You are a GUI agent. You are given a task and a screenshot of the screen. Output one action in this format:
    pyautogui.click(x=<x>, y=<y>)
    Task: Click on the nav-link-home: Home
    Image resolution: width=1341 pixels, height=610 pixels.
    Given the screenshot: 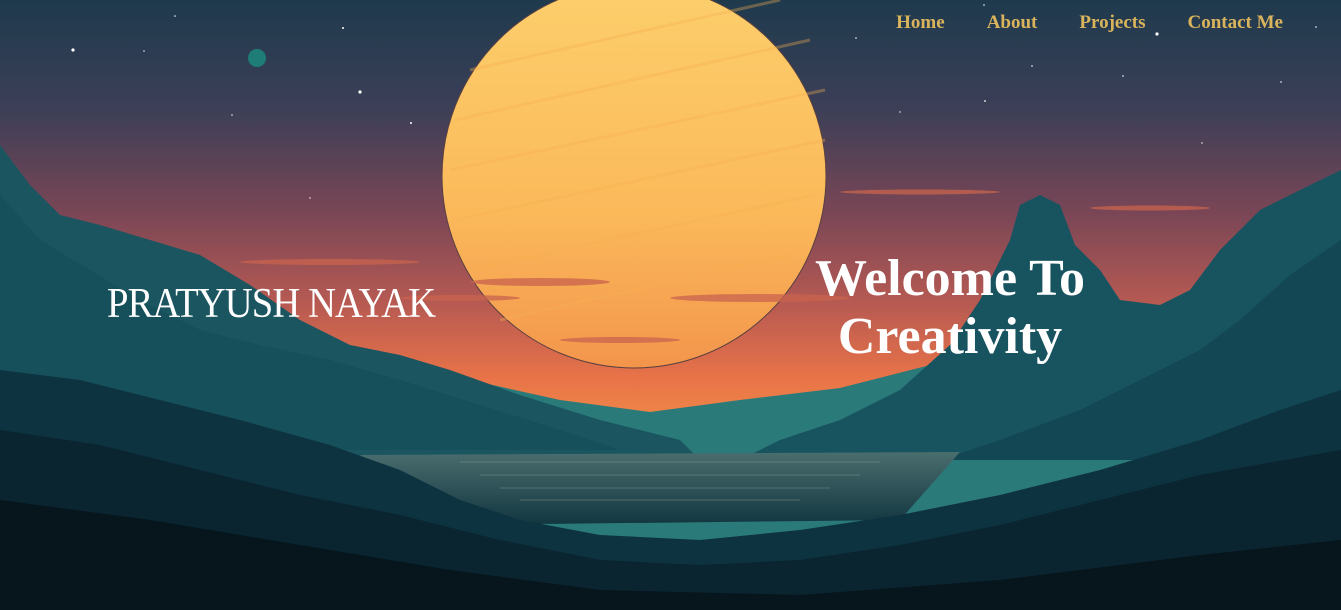 What is the action you would take?
    pyautogui.click(x=920, y=23)
    